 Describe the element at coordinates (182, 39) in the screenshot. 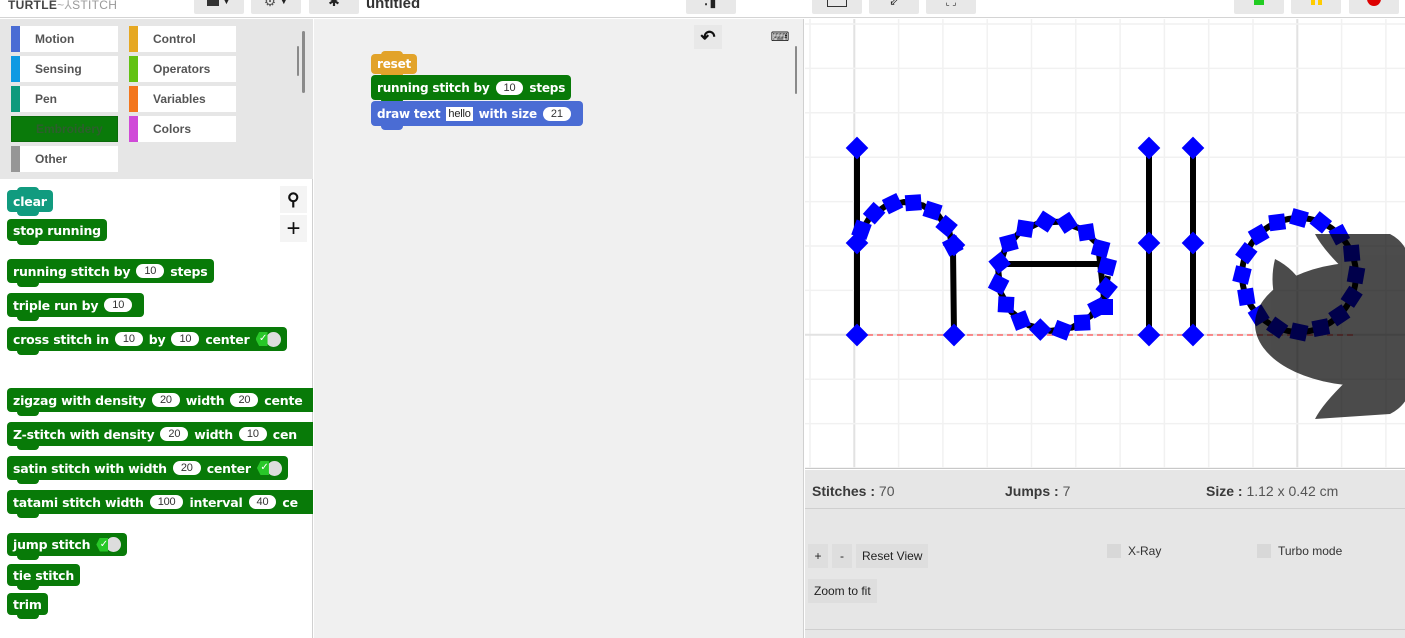

I see `category-control: Control` at that location.